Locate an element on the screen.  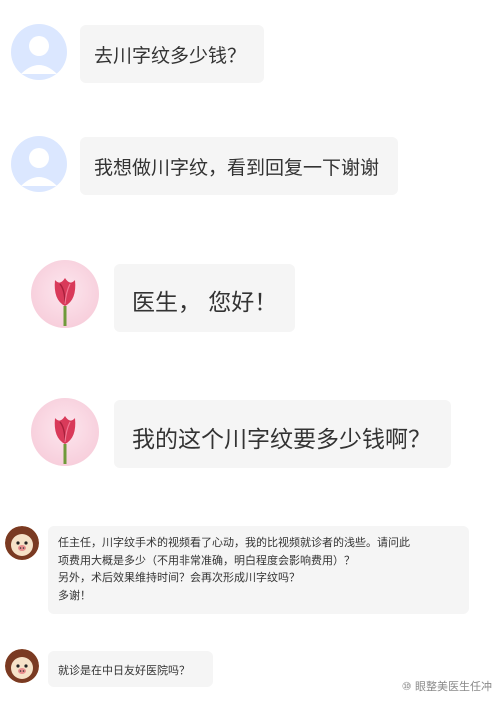
message-row: 我想做川字纹，看到回复一下谢谢 is located at coordinates (250, 167).